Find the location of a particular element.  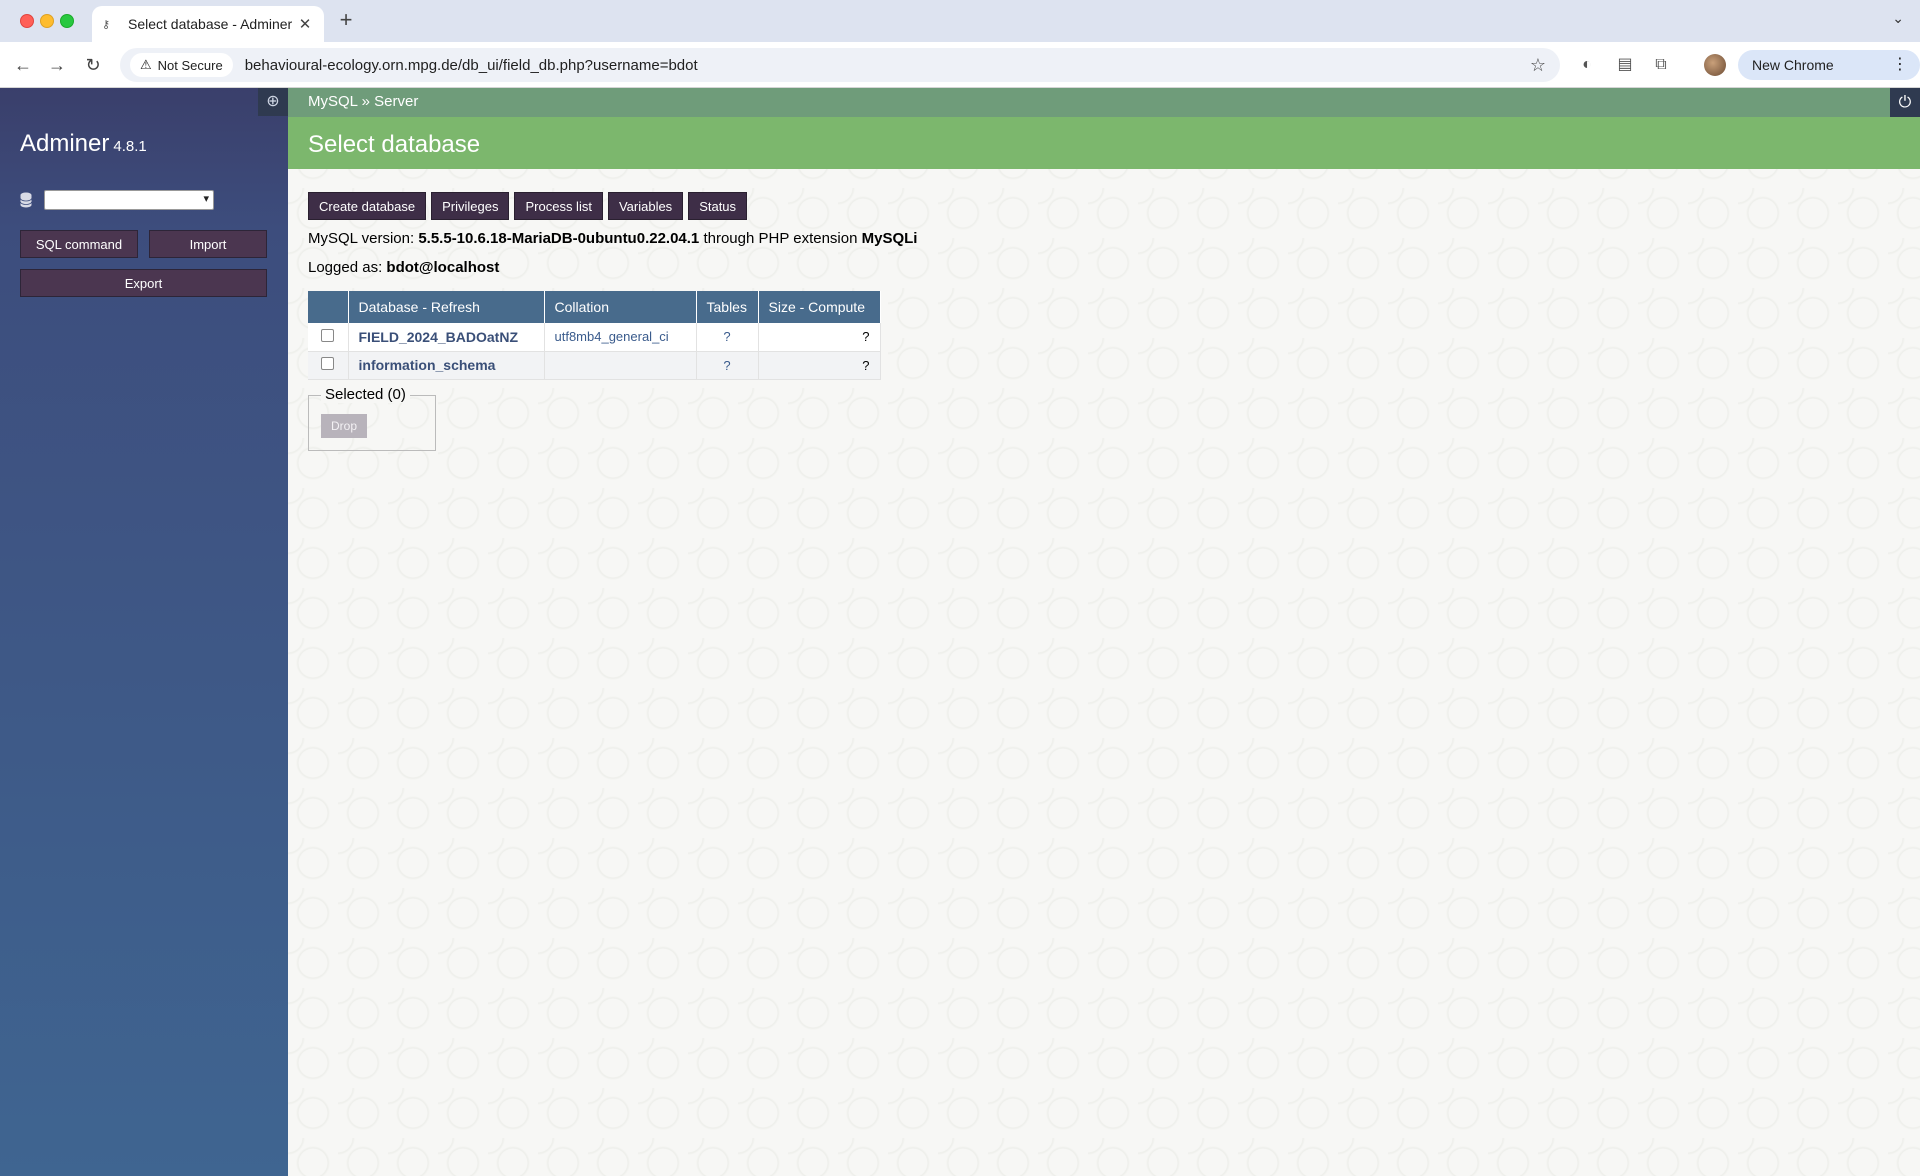

database-name-cell: information_schema is located at coordinates (446, 365).